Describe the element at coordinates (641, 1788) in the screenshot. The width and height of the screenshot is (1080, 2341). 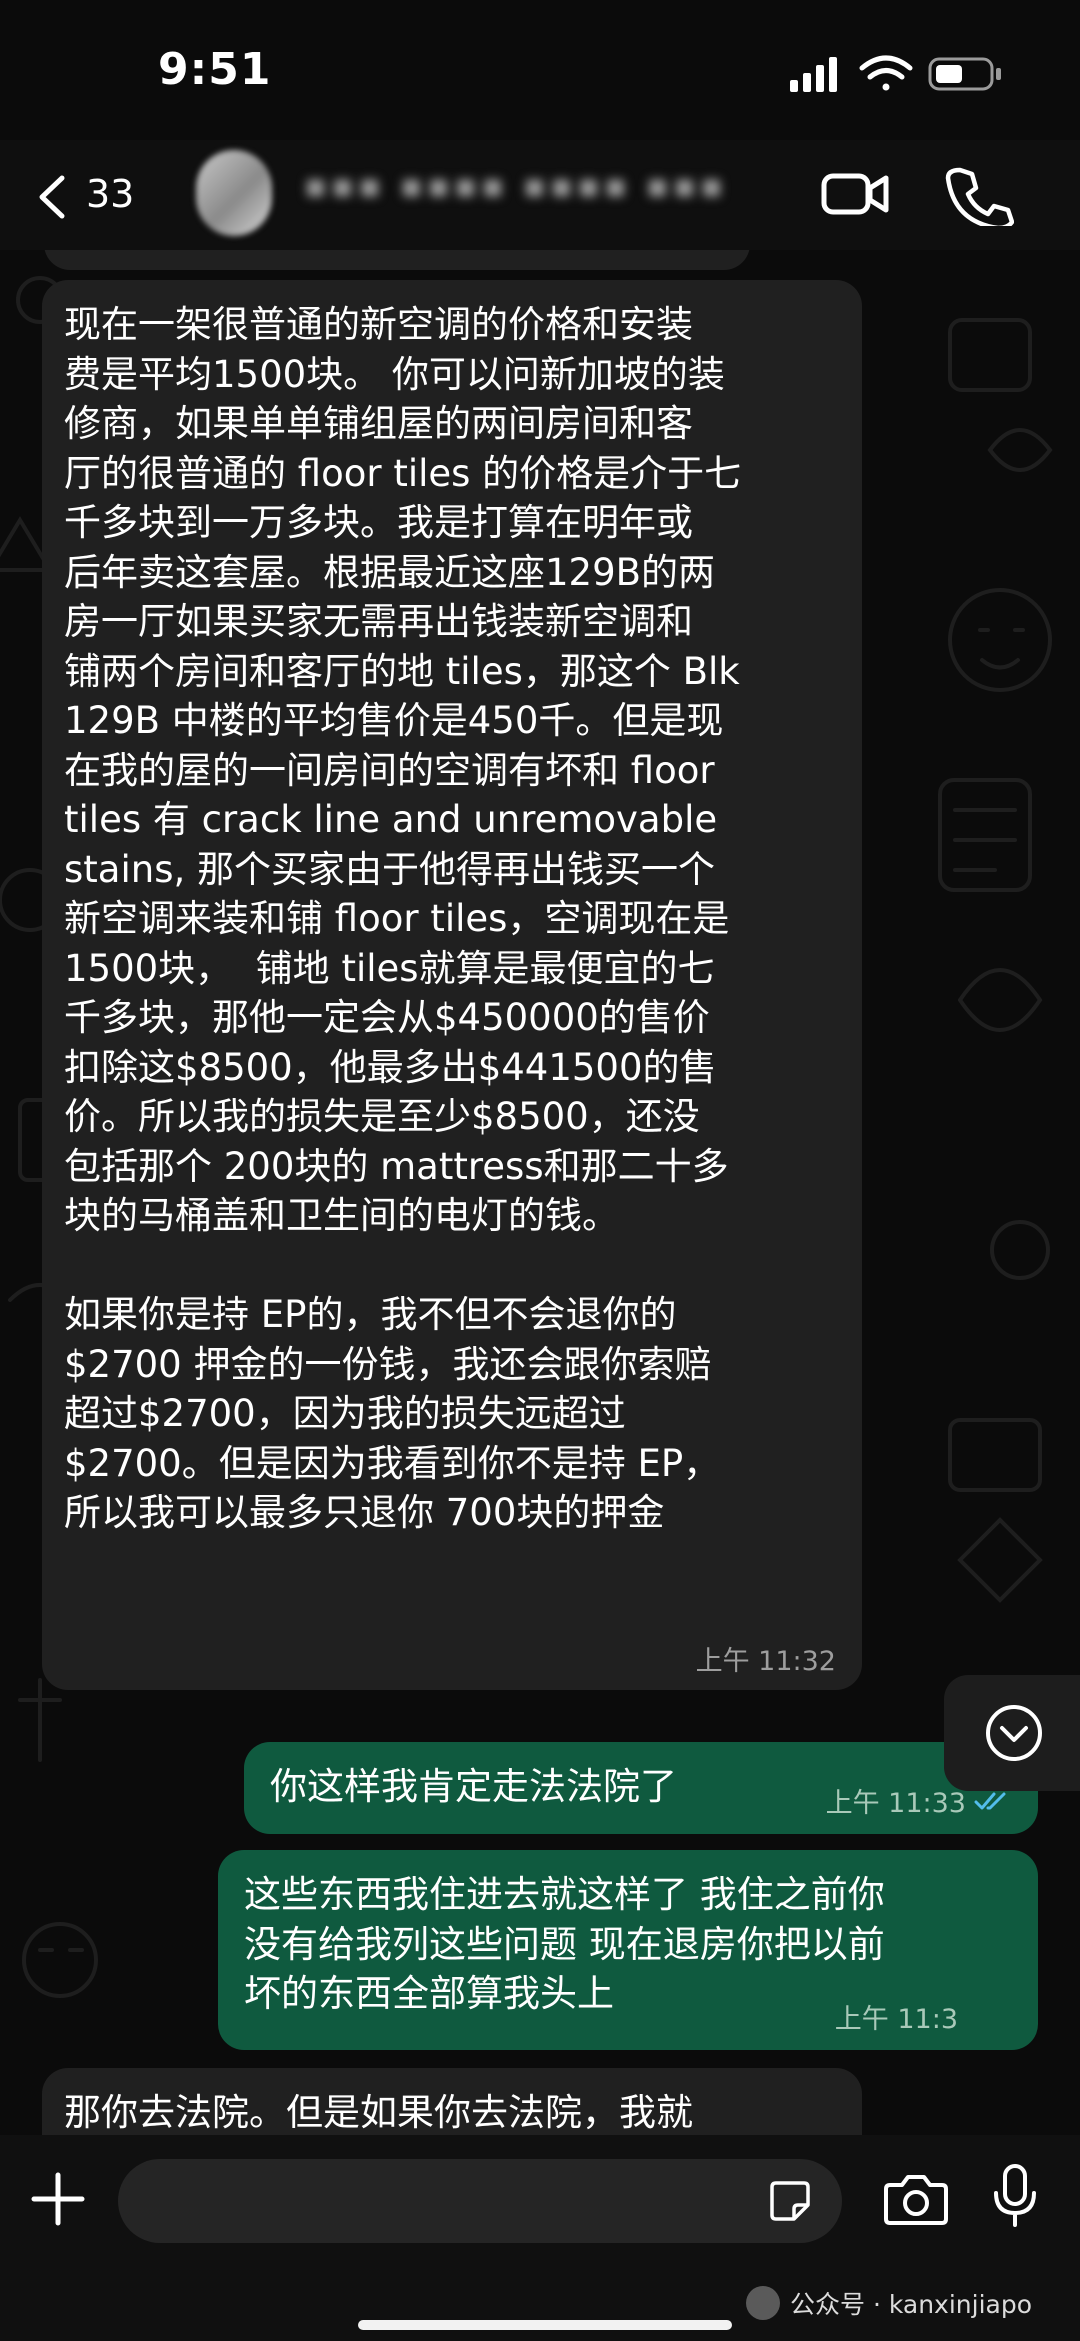
I see `outgoing-message: 你这样我肯定走法法院了 上午 11:33` at that location.